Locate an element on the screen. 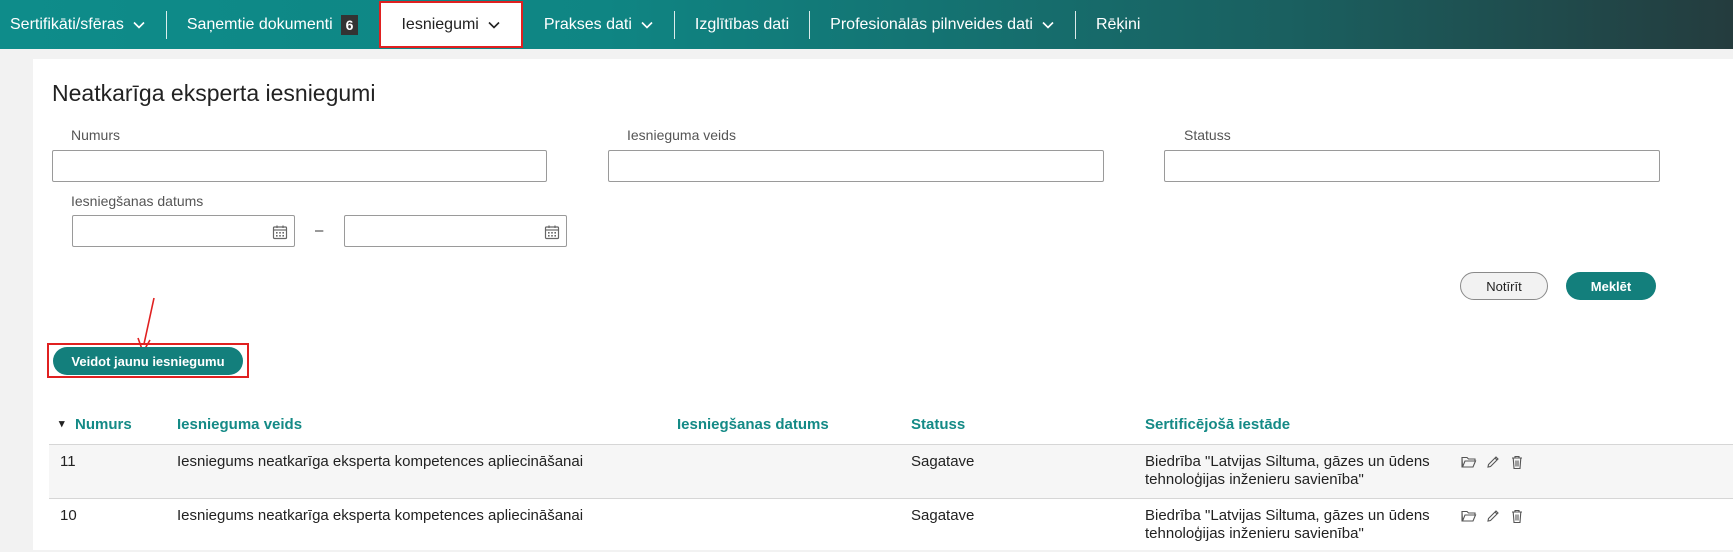 The width and height of the screenshot is (1733, 552). column-header-type: Iesnieguma veids is located at coordinates (239, 424).